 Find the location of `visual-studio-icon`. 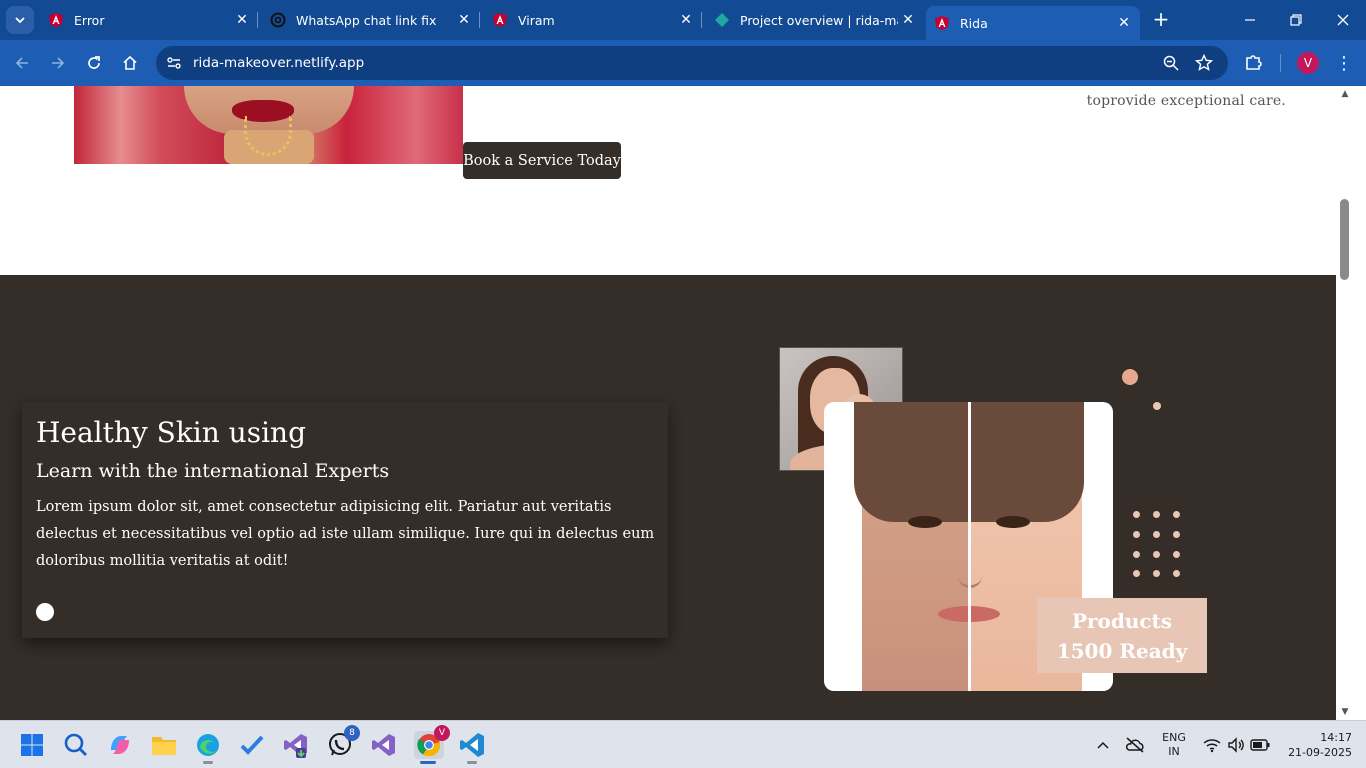

visual-studio-icon is located at coordinates (296, 745).